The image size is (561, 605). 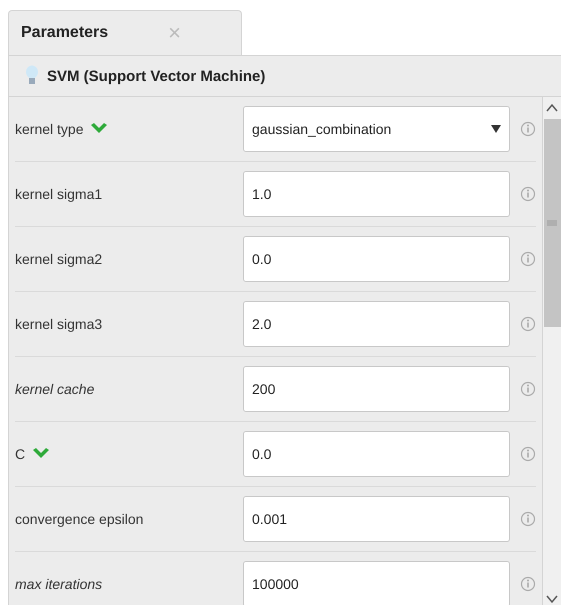 What do you see at coordinates (79, 519) in the screenshot?
I see `parameter-label: convergence epsilon` at bounding box center [79, 519].